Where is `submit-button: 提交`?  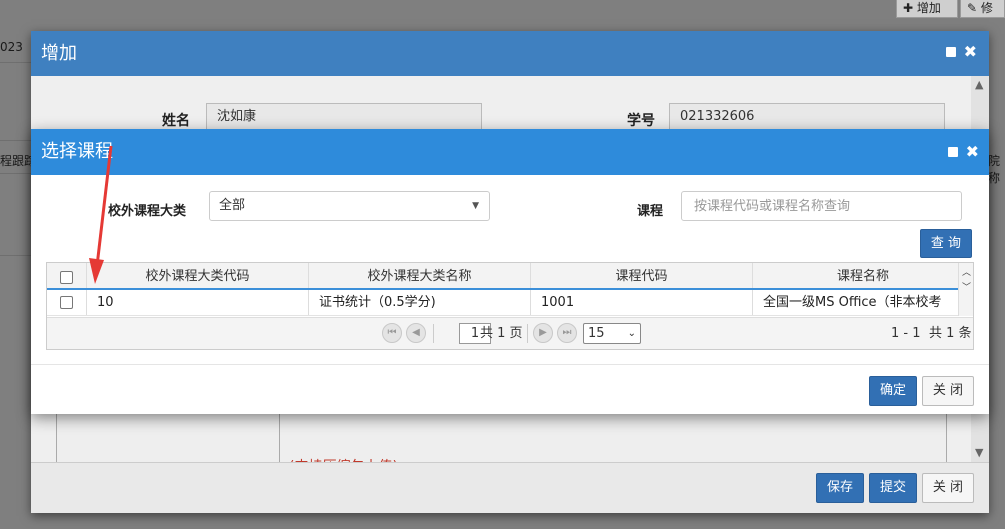 submit-button: 提交 is located at coordinates (893, 488).